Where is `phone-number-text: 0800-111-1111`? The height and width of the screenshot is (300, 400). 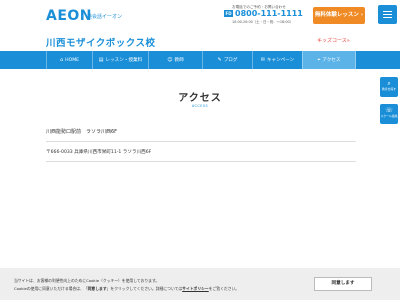
phone-number-text: 0800-111-1111 is located at coordinates (269, 13).